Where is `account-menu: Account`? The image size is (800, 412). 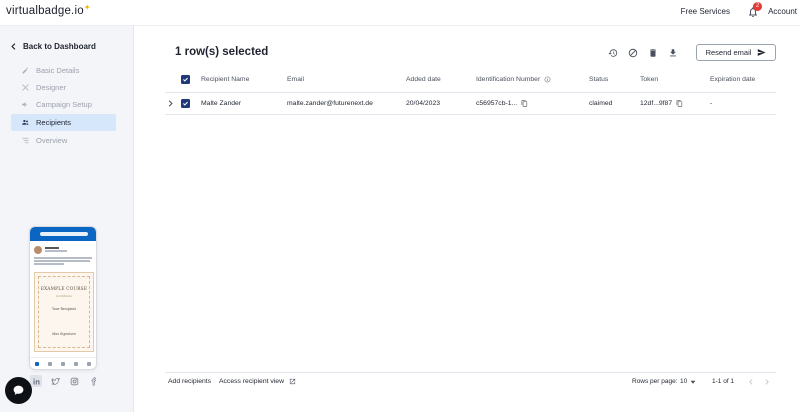 account-menu: Account is located at coordinates (782, 11).